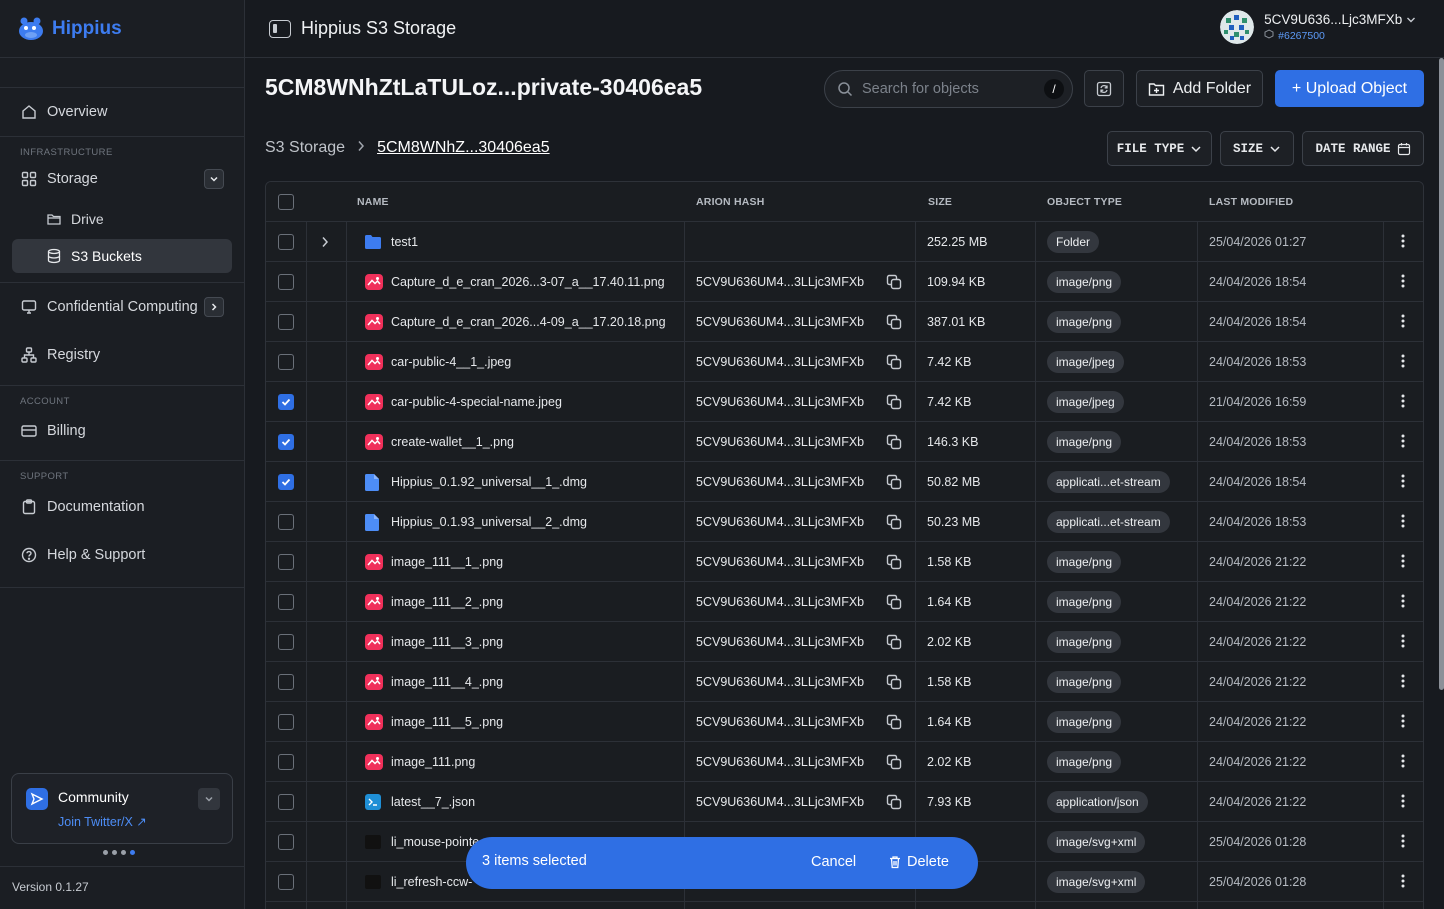 This screenshot has height=909, width=1444. What do you see at coordinates (1349, 88) in the screenshot?
I see `upload-object-button: + Upload Object` at bounding box center [1349, 88].